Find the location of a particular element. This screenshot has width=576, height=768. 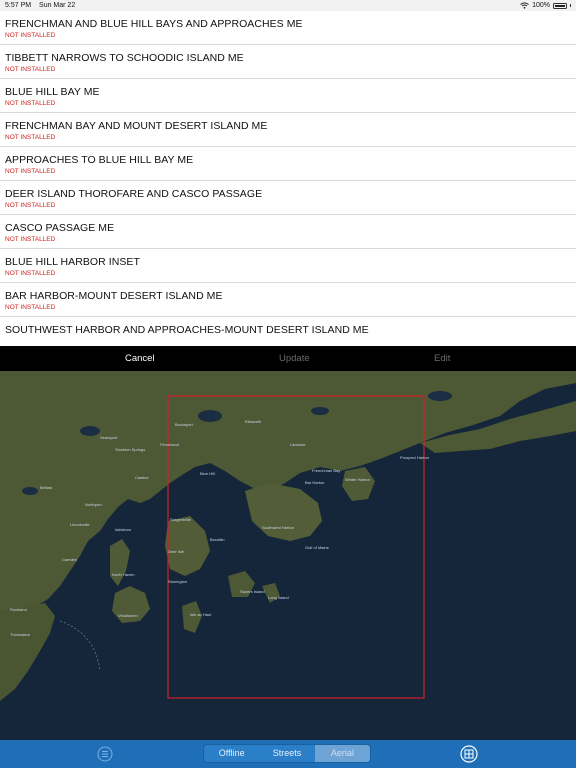

map-label: Frenchman Bay is located at coordinates (326, 470).